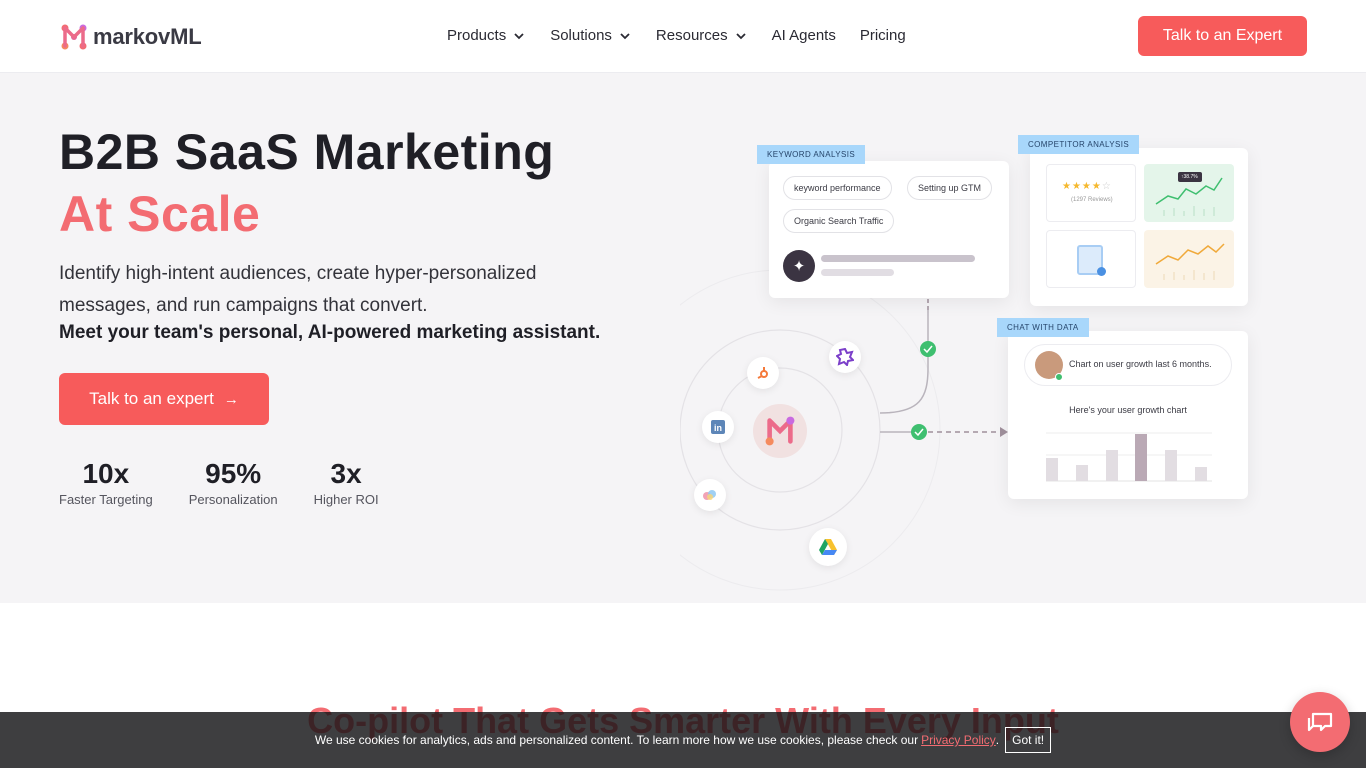 The height and width of the screenshot is (768, 1366). Describe the element at coordinates (1189, 177) in the screenshot. I see `growth-tooltip: ↑38.7%` at that location.